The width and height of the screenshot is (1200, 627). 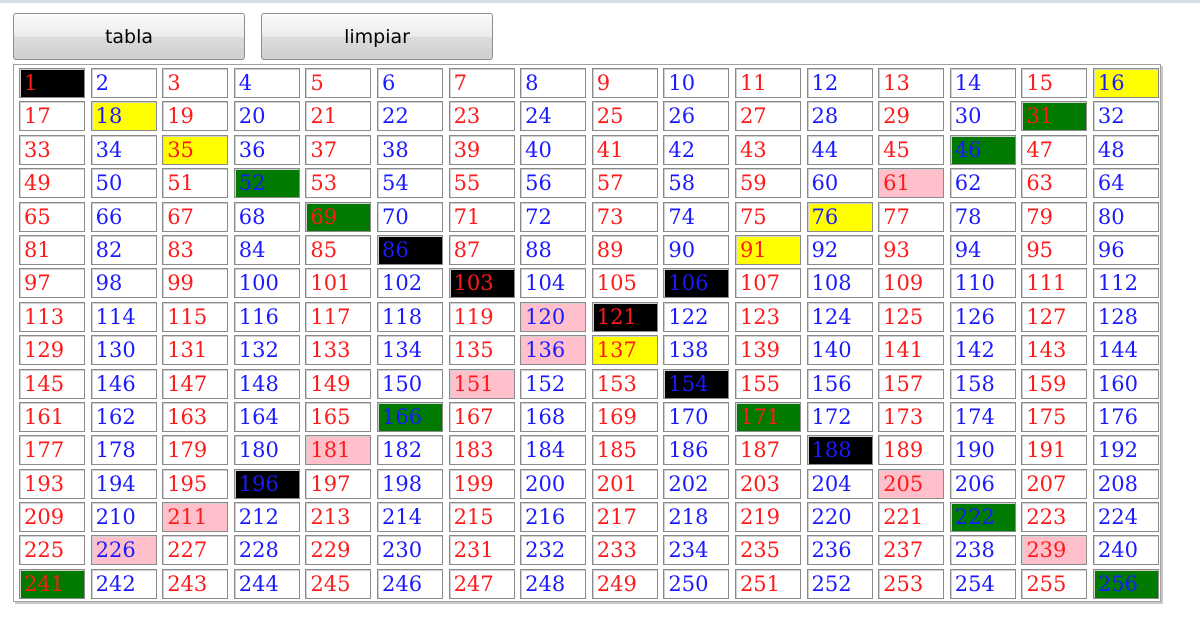 I want to click on number-cell-235: 235, so click(x=767, y=550).